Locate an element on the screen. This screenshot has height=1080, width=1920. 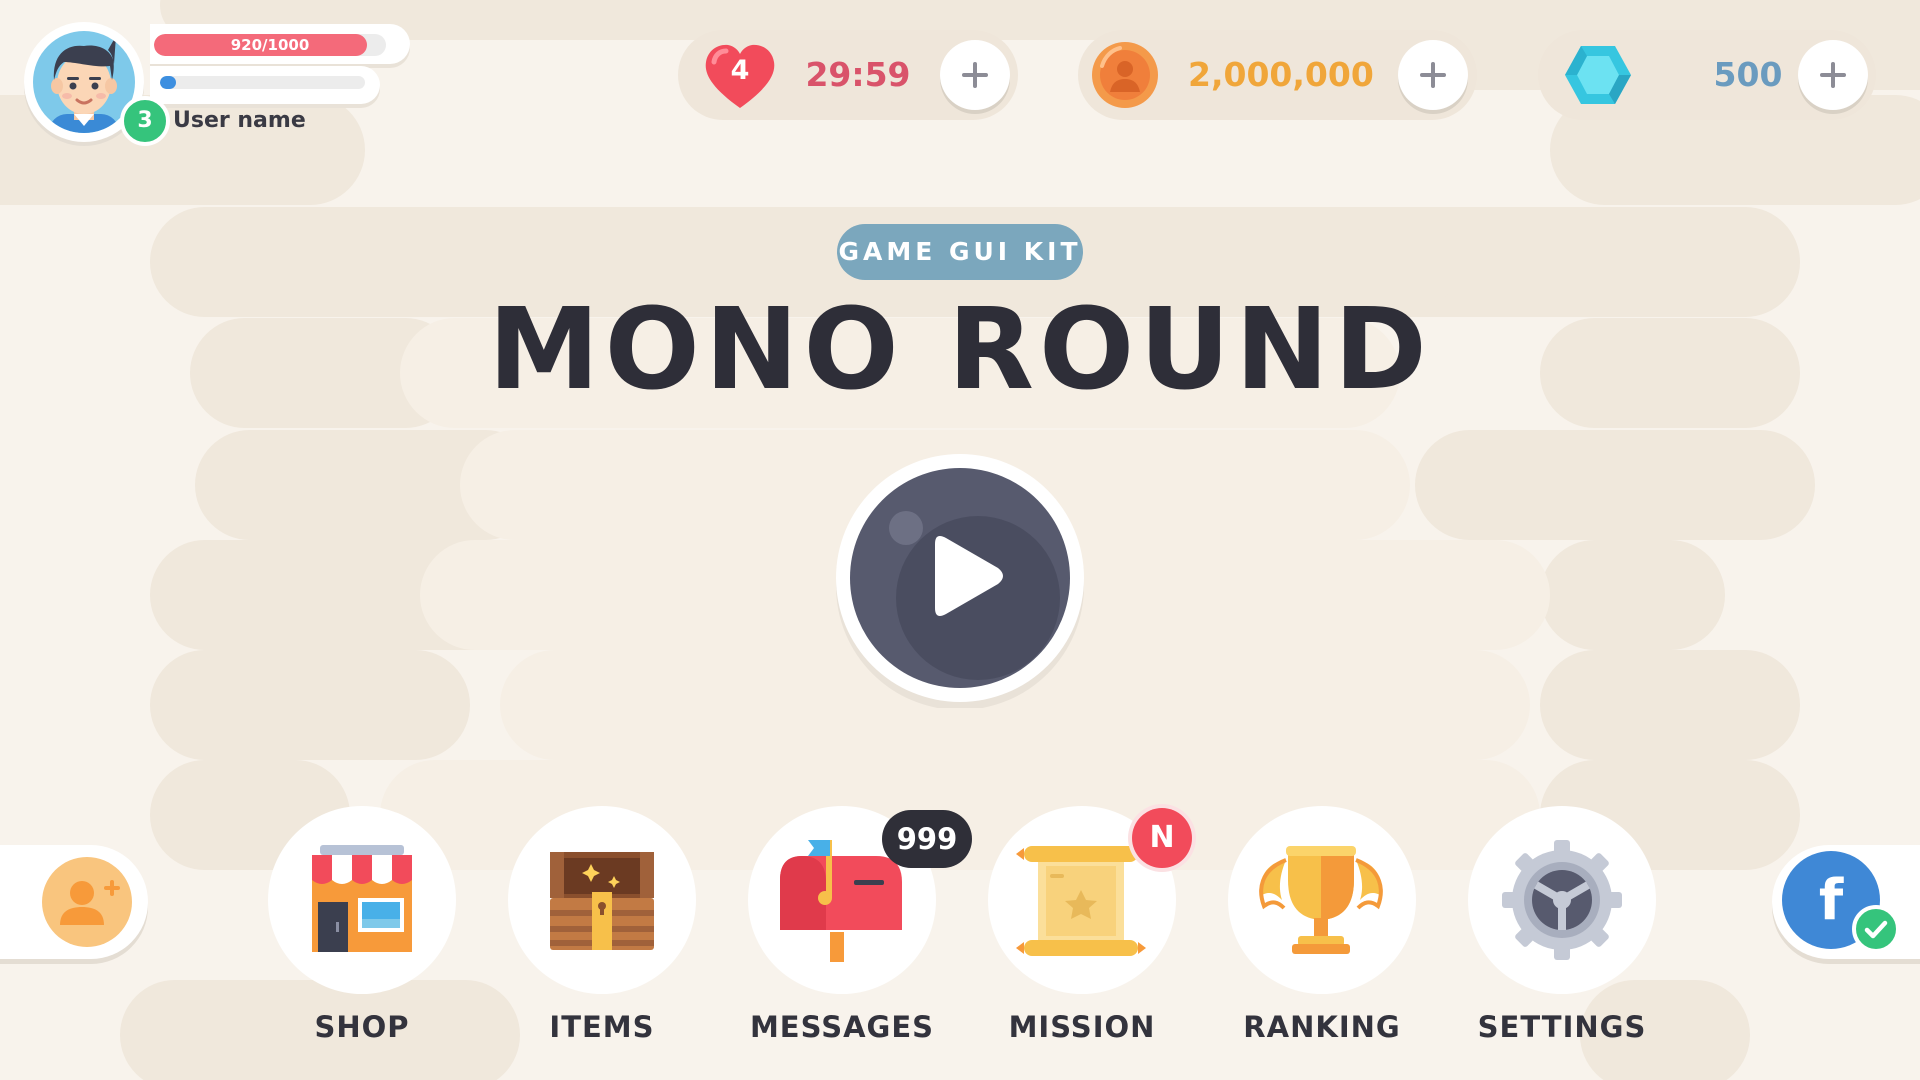
coin-icon is located at coordinates (1125, 75).